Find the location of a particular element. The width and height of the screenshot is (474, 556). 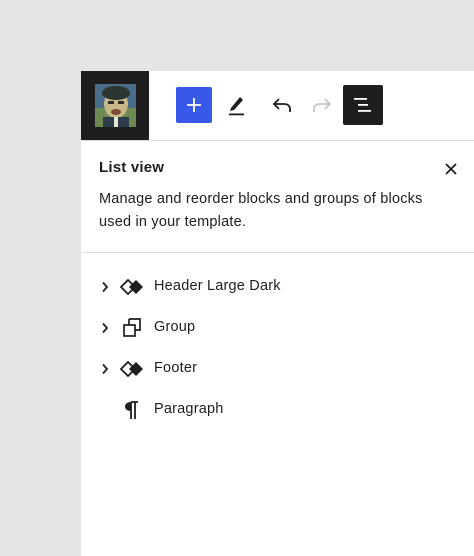

redo-icon is located at coordinates (322, 105).